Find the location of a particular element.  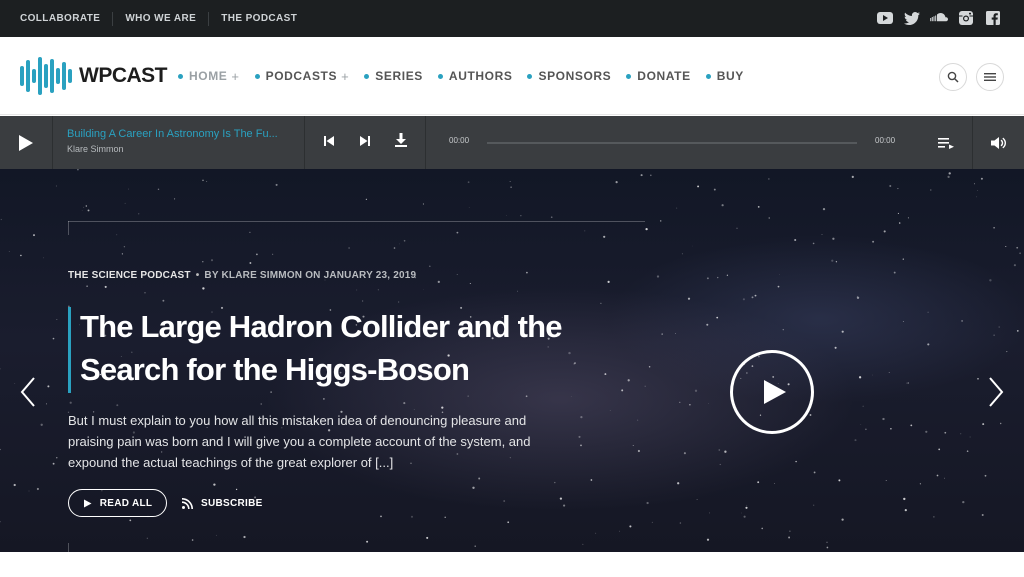

download-button is located at coordinates (401, 142).